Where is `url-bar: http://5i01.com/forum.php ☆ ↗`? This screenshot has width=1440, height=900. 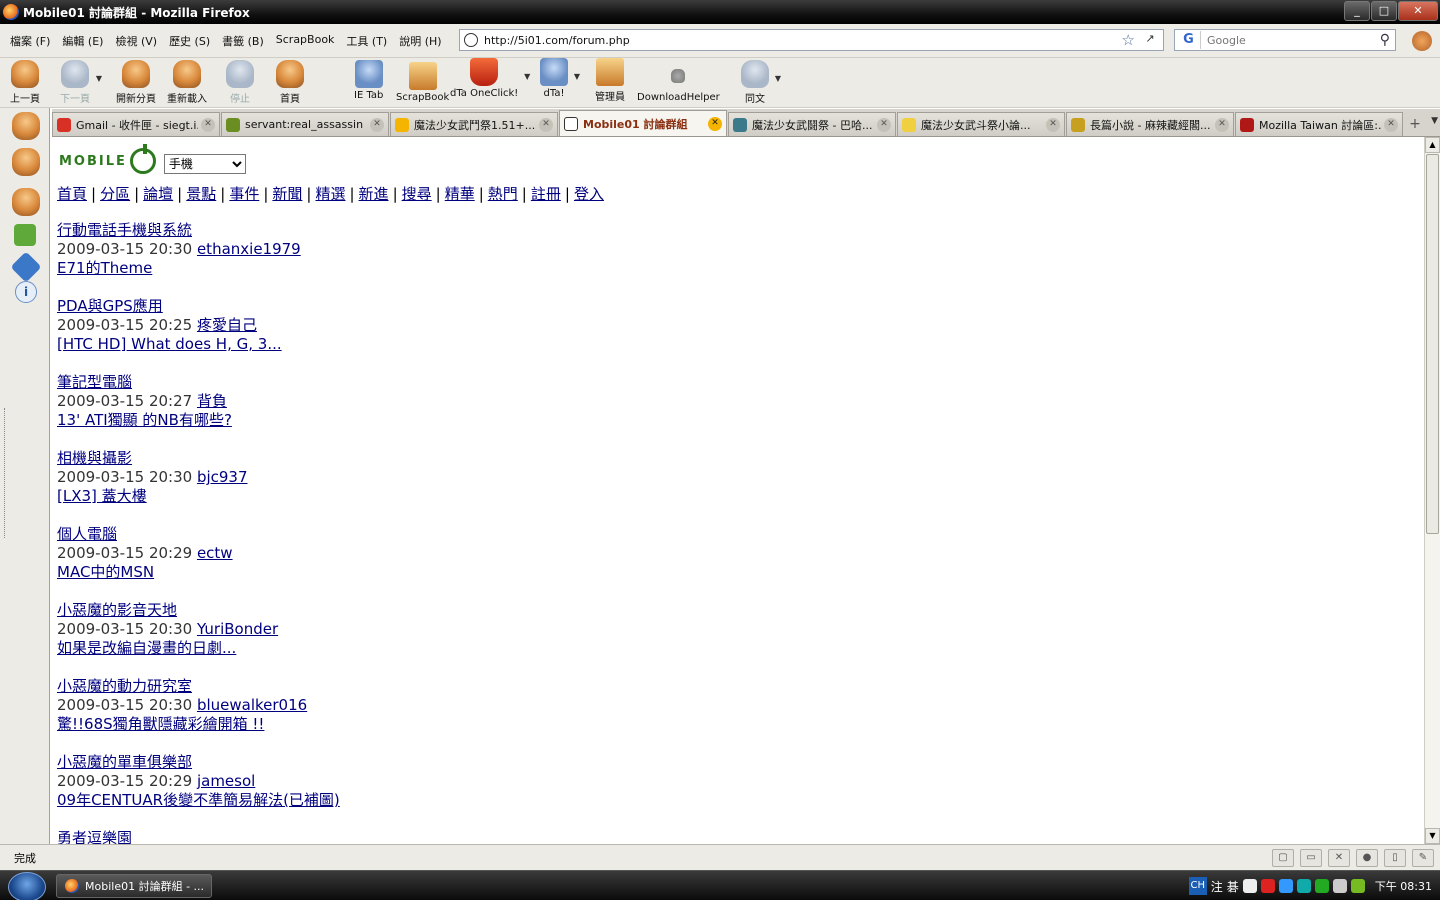 url-bar: http://5i01.com/forum.php ☆ ↗ is located at coordinates (811, 40).